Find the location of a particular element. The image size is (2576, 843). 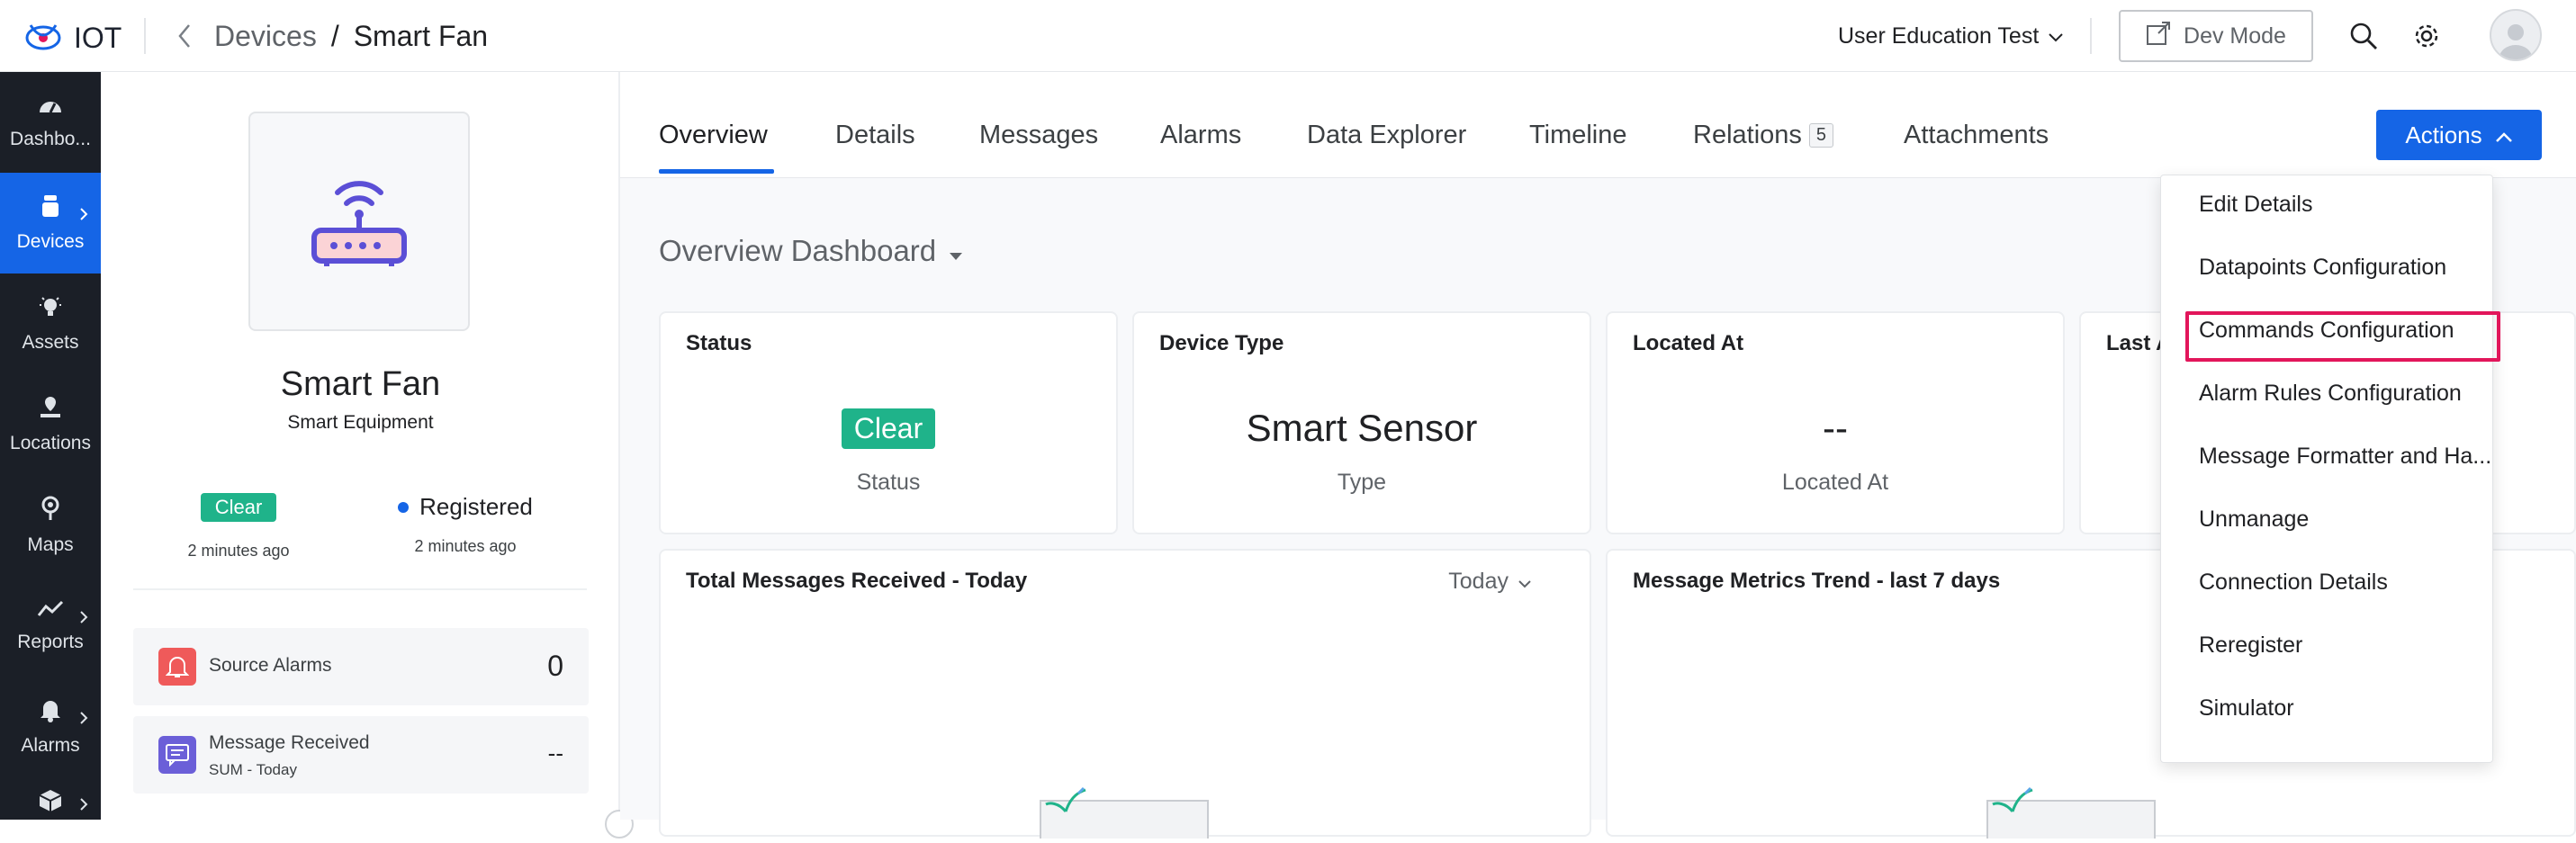

breadcrumb: Devices / Smart Fan is located at coordinates (351, 36).